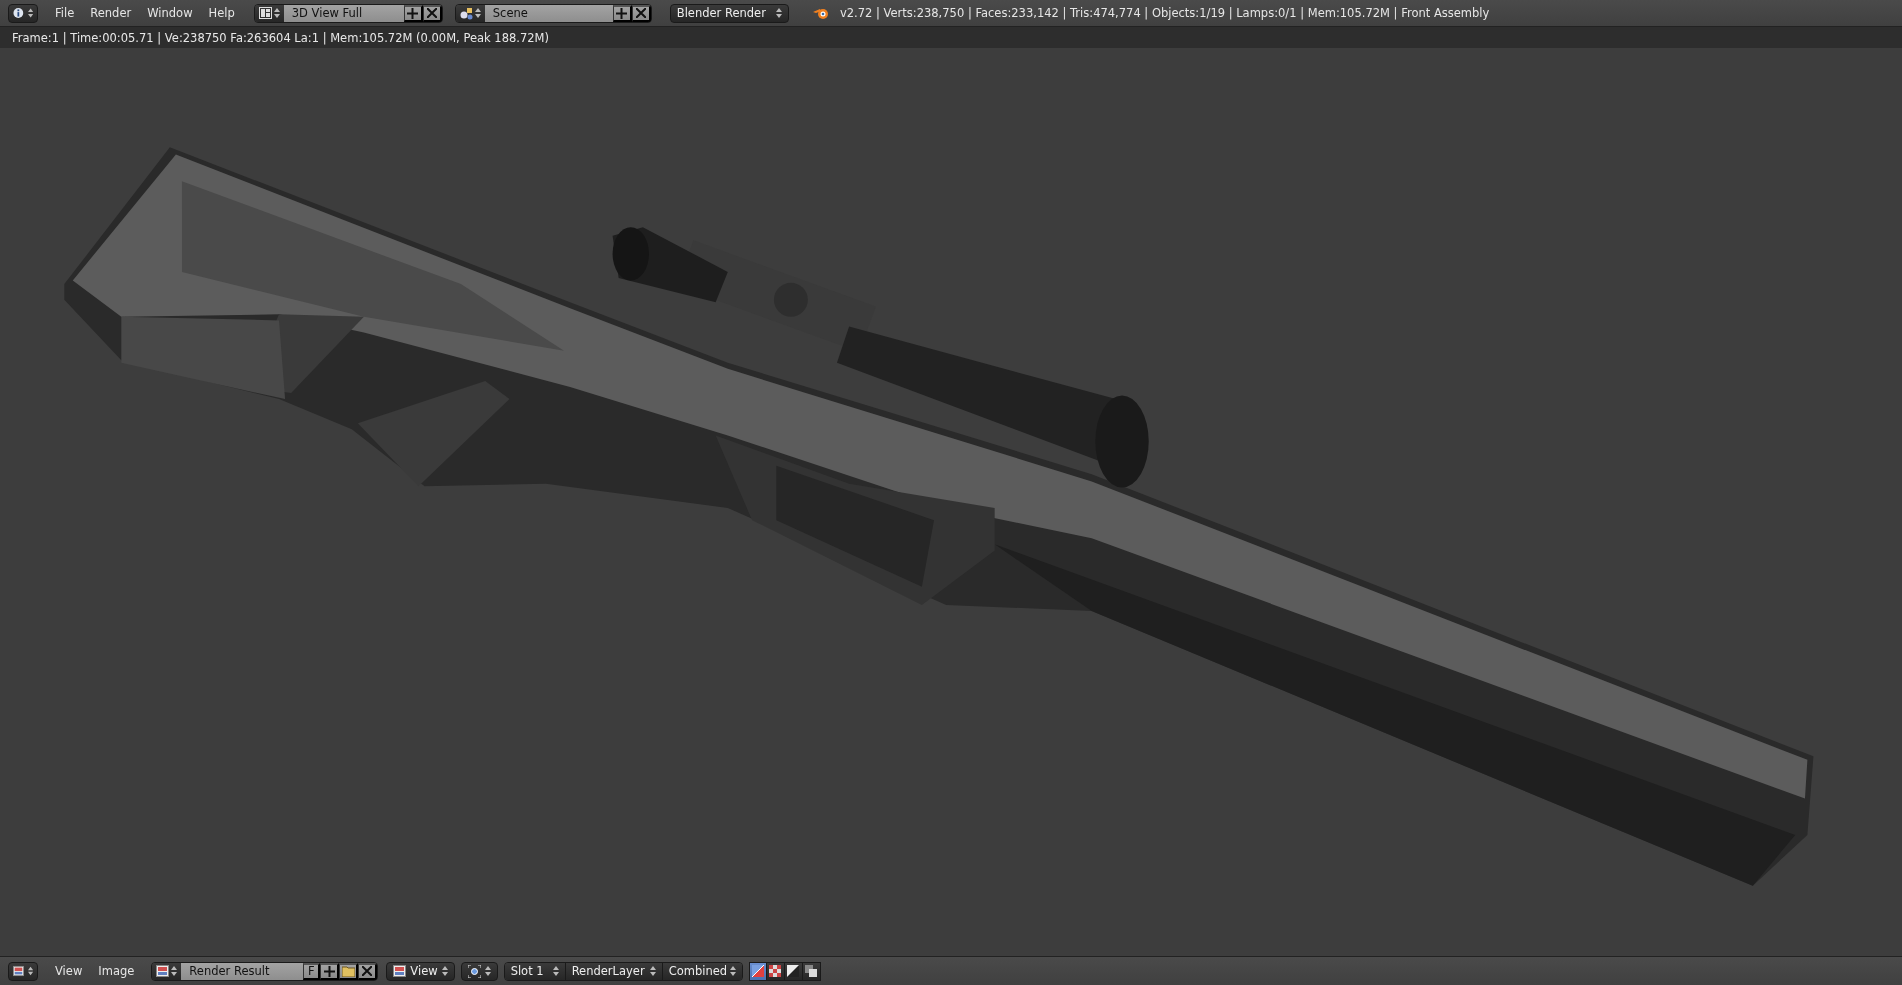 The image size is (1902, 985). Describe the element at coordinates (170, 13) in the screenshot. I see `menu-item: Window` at that location.